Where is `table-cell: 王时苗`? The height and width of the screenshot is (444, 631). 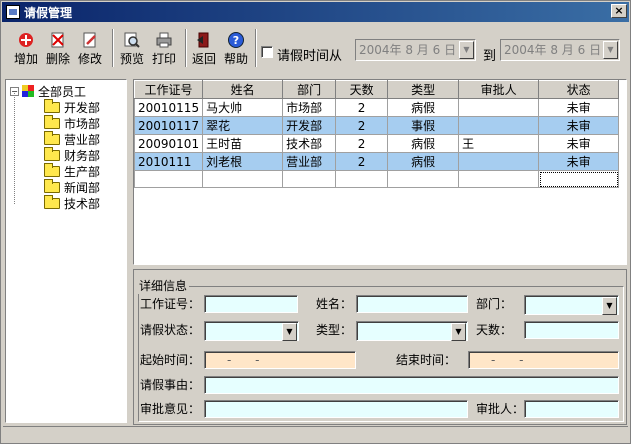
table-cell: 王时苗 is located at coordinates (243, 143).